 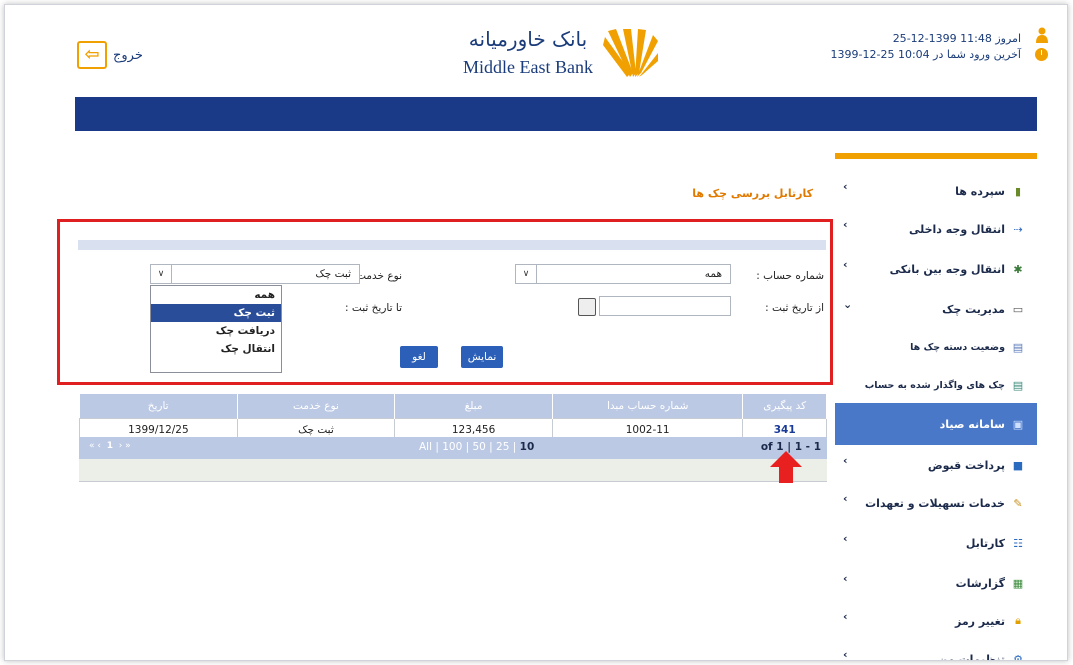 What do you see at coordinates (467, 447) in the screenshot?
I see `page-size-options: All | 100 | 50 | 25 |` at bounding box center [467, 447].